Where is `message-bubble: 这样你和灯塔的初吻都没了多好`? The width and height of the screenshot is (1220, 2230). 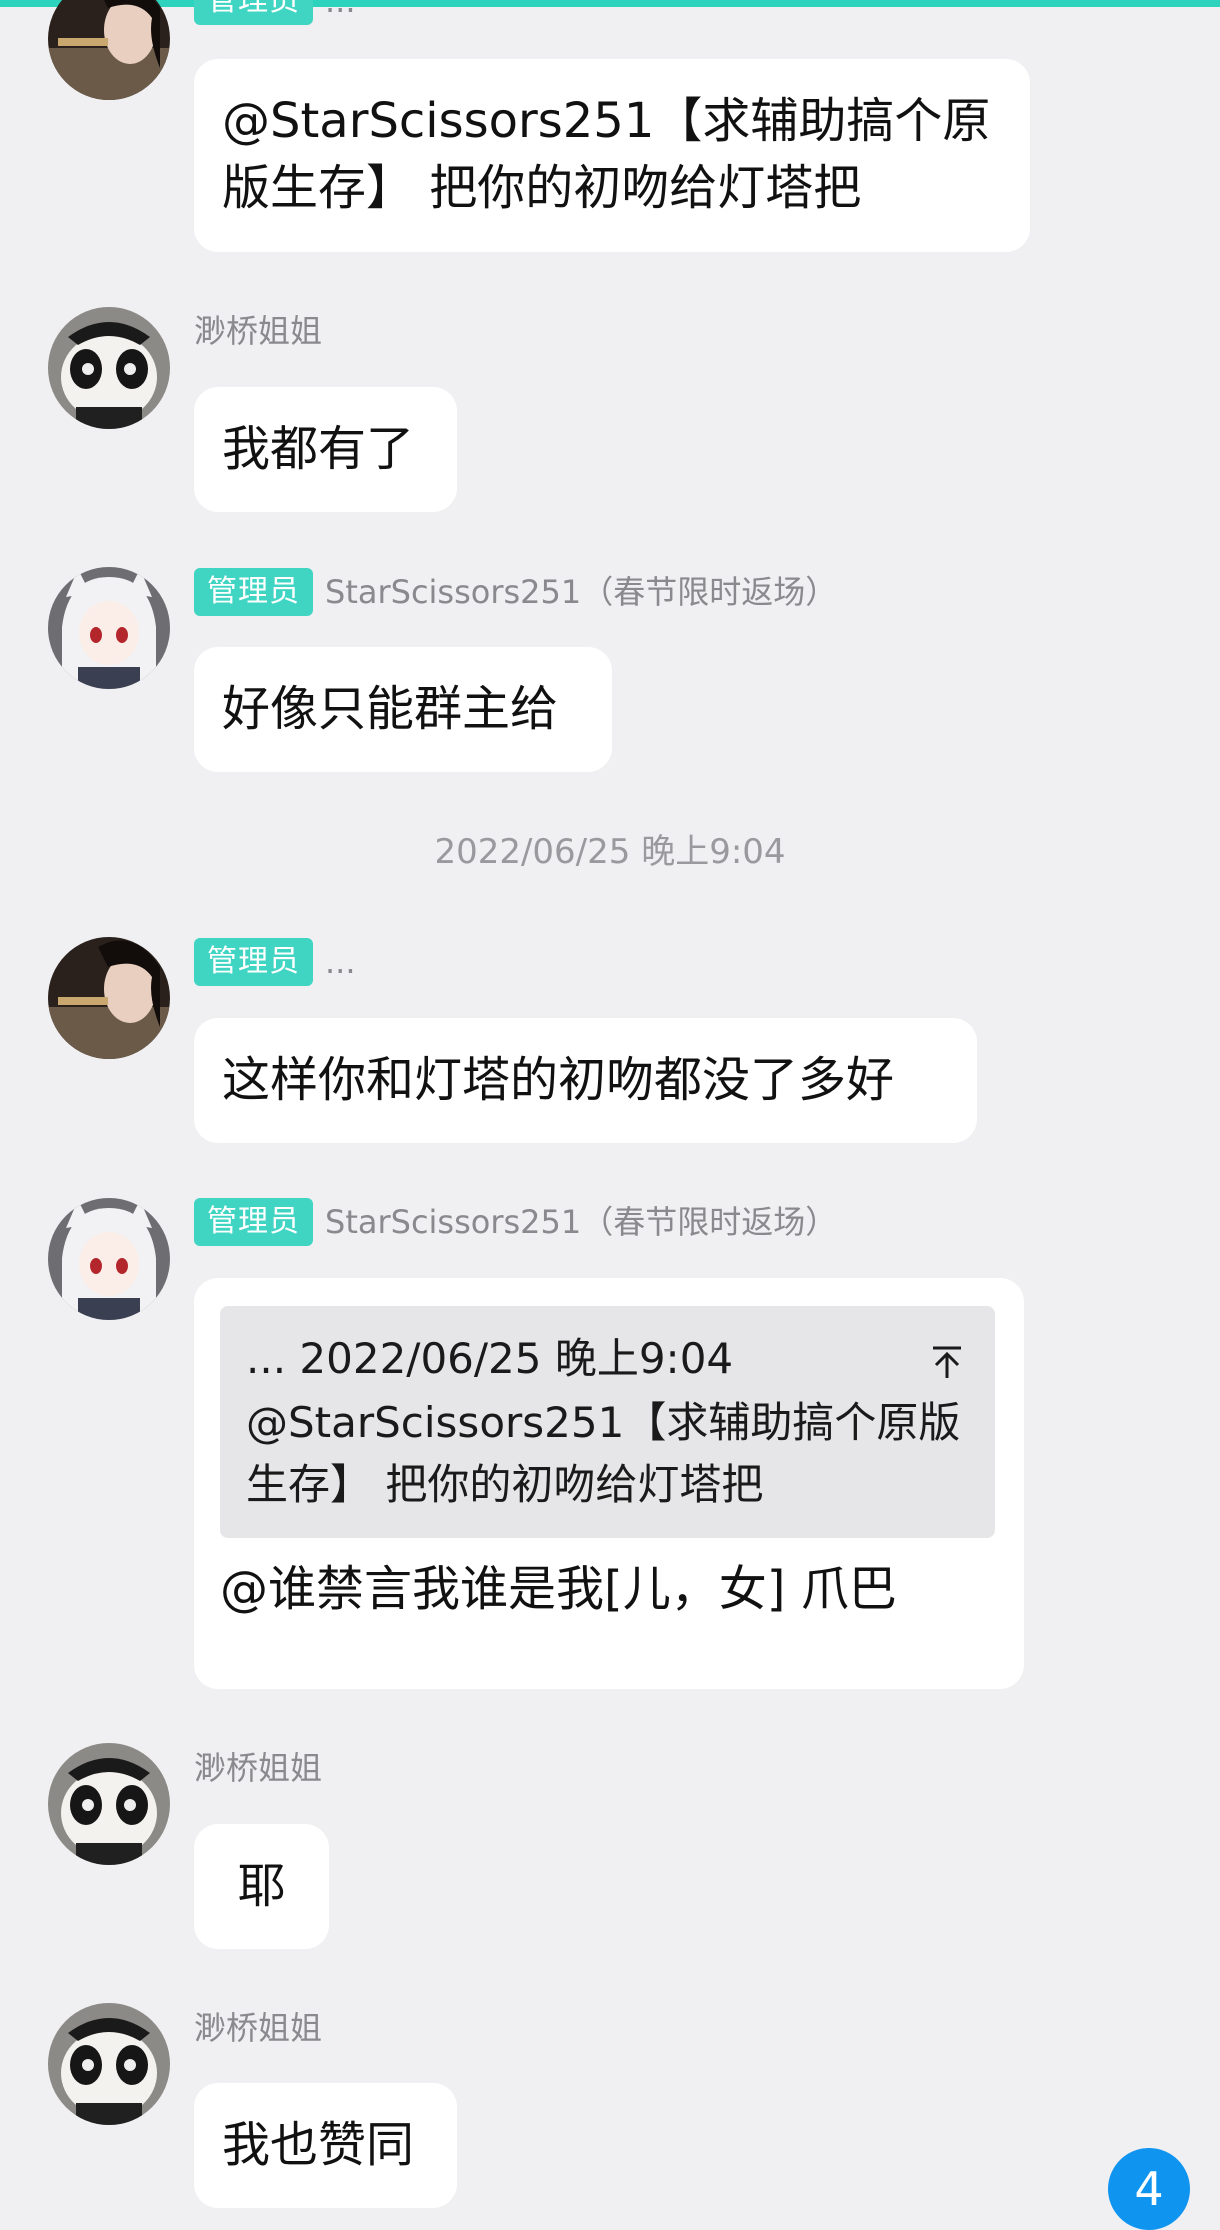
message-bubble: 这样你和灯塔的初吻都没了多好 is located at coordinates (585, 1080).